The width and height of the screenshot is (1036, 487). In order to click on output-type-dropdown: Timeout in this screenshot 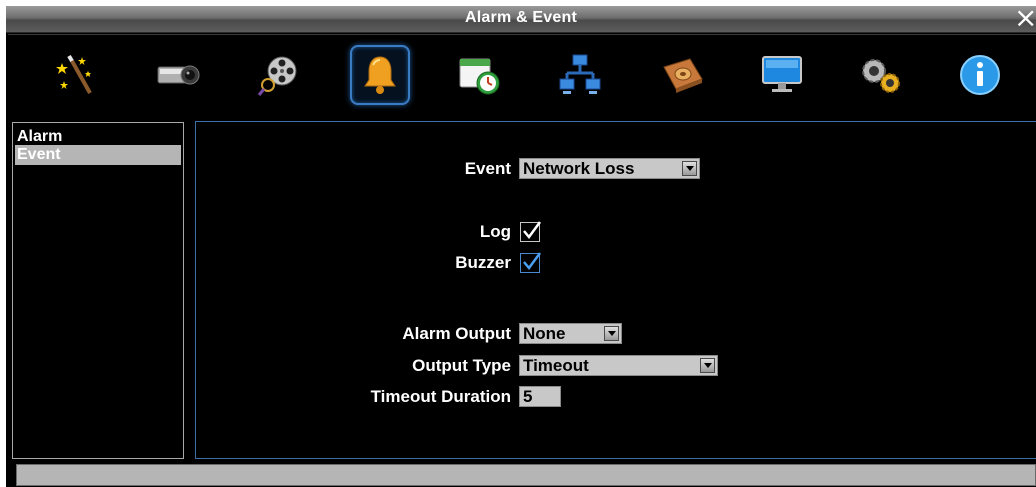, I will do `click(618, 365)`.